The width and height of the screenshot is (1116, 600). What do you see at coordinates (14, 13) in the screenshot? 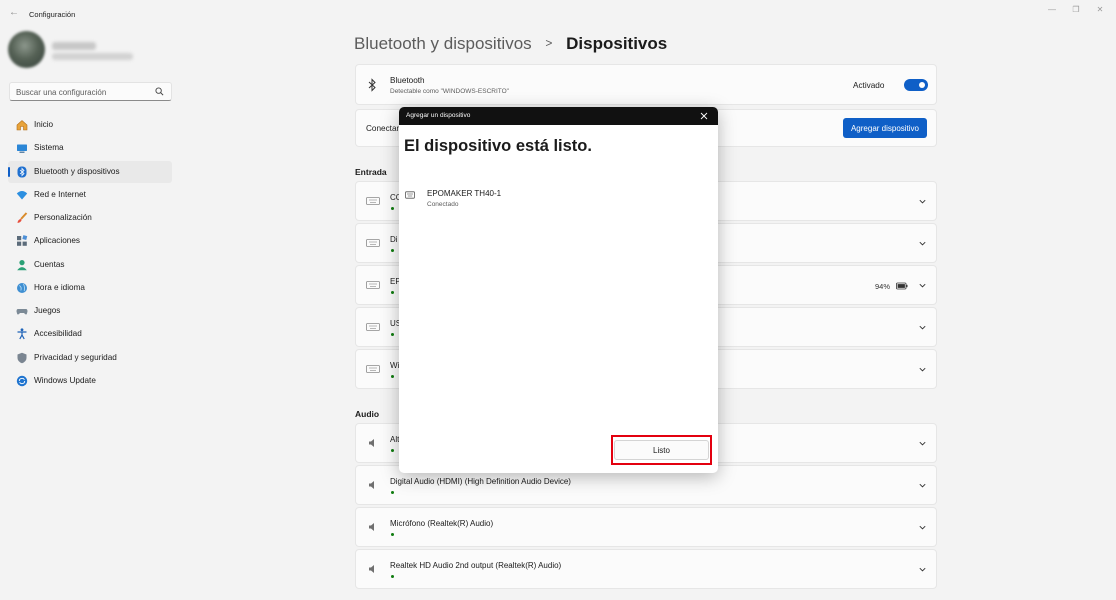
I see `back-arrow-icon: ←` at bounding box center [14, 13].